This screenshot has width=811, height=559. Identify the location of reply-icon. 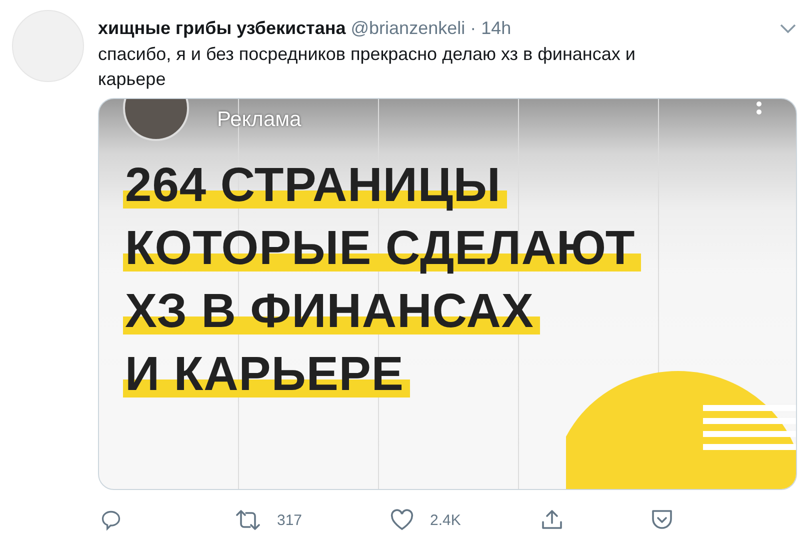
(111, 520).